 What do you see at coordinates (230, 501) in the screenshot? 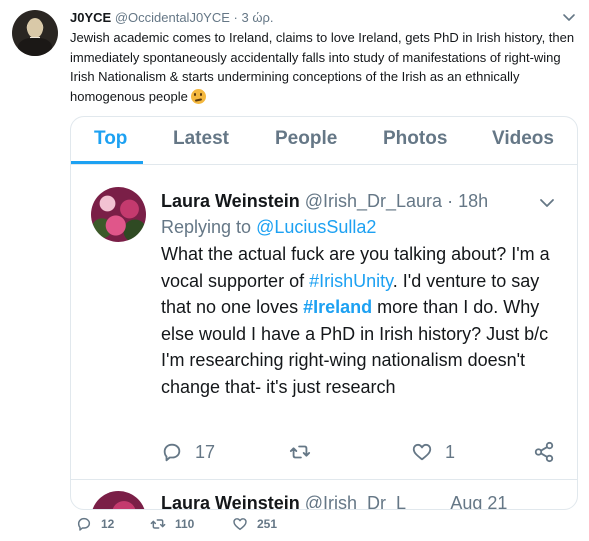
I see `next-display-name: Laura Weinstein` at bounding box center [230, 501].